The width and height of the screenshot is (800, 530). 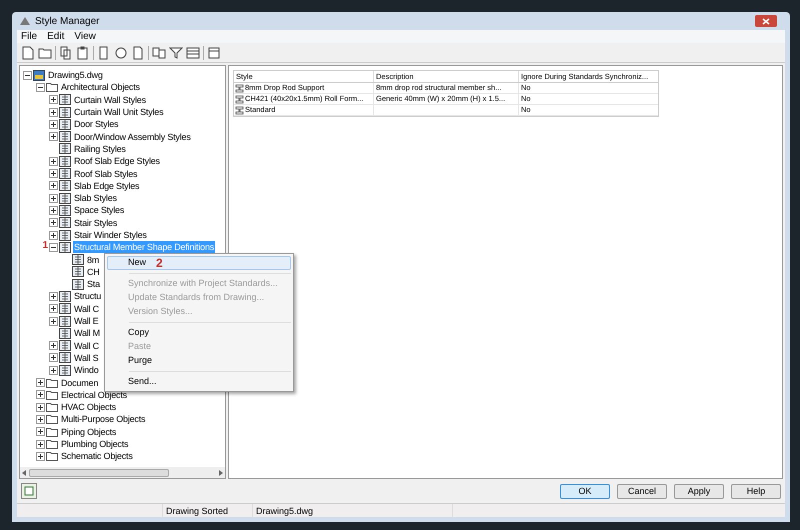 What do you see at coordinates (83, 53) in the screenshot?
I see `paste-icon` at bounding box center [83, 53].